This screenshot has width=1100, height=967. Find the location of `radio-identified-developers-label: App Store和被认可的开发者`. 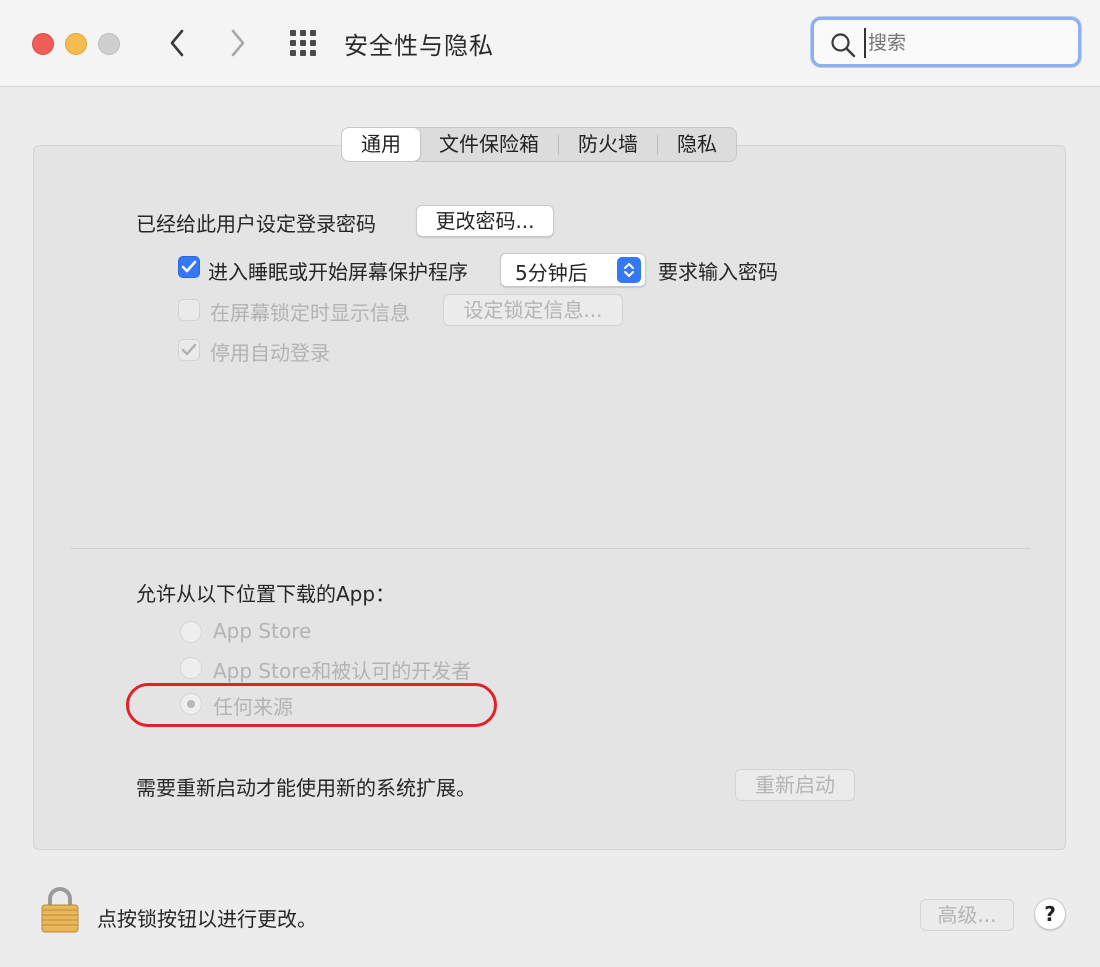

radio-identified-developers-label: App Store和被认可的开发者 is located at coordinates (342, 671).